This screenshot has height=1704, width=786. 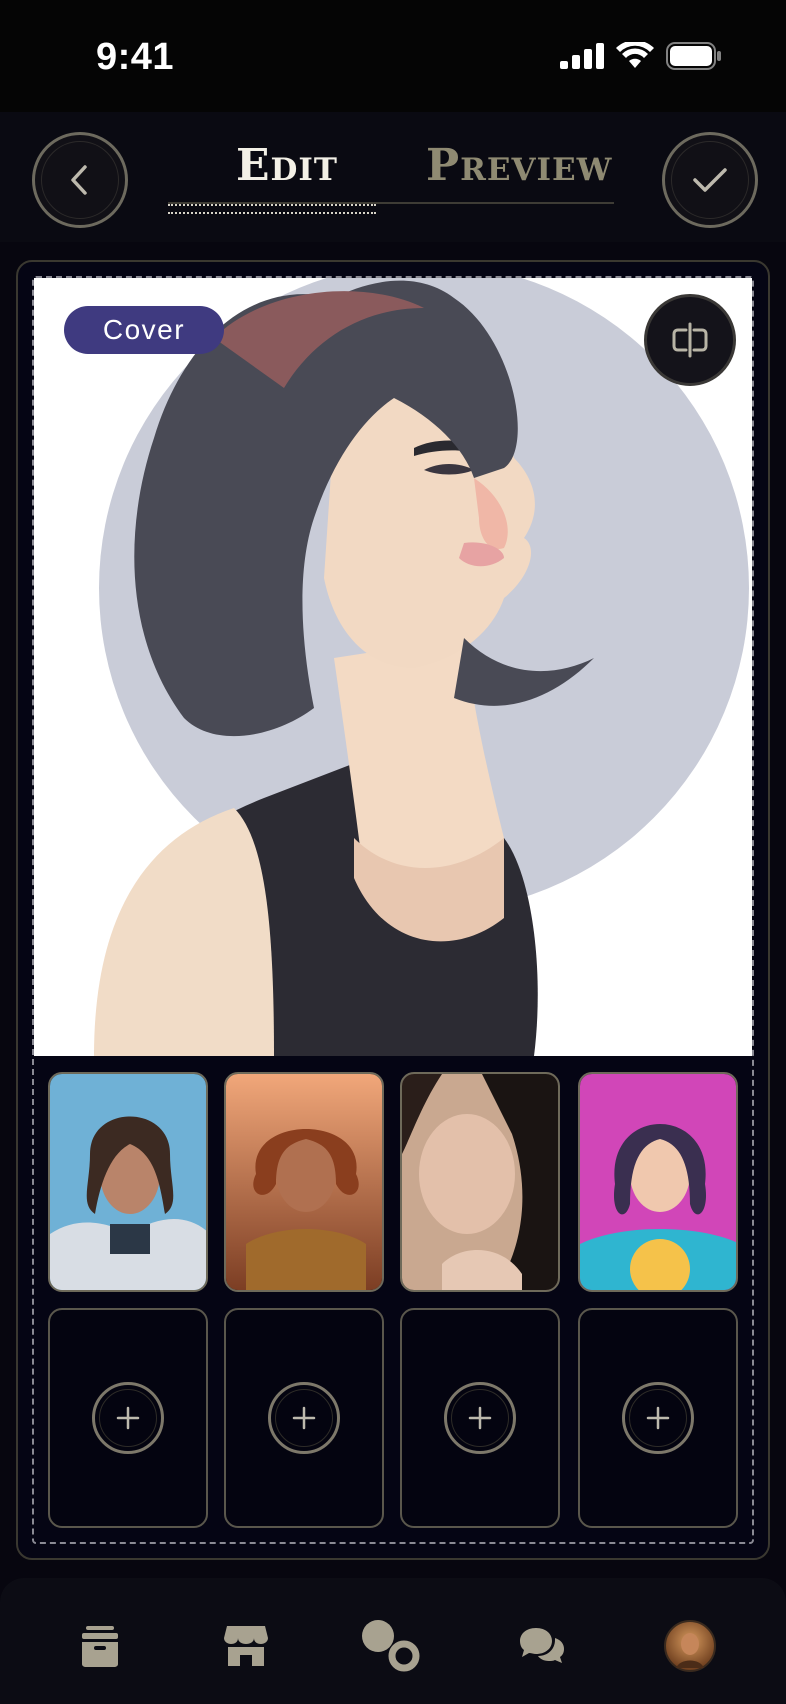 I want to click on split-compare-icon, so click(x=690, y=340).